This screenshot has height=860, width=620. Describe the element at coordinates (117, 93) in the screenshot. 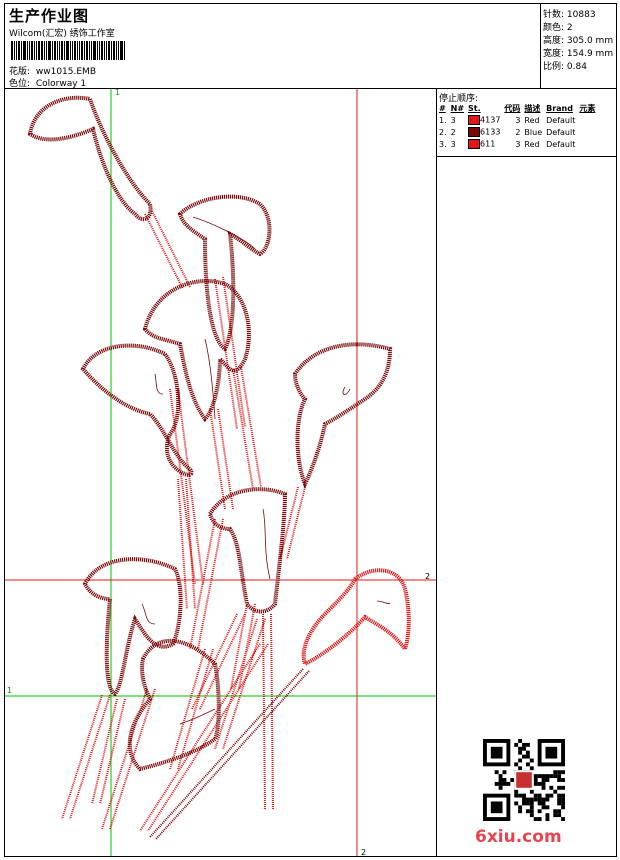

I see `guide-label-top: 1` at that location.